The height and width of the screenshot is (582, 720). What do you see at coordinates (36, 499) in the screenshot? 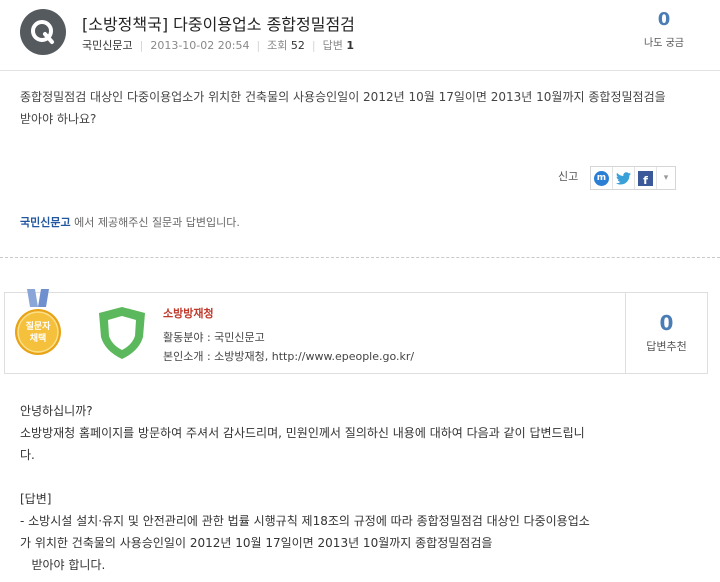
I see `answer-line: [답변]` at bounding box center [36, 499].